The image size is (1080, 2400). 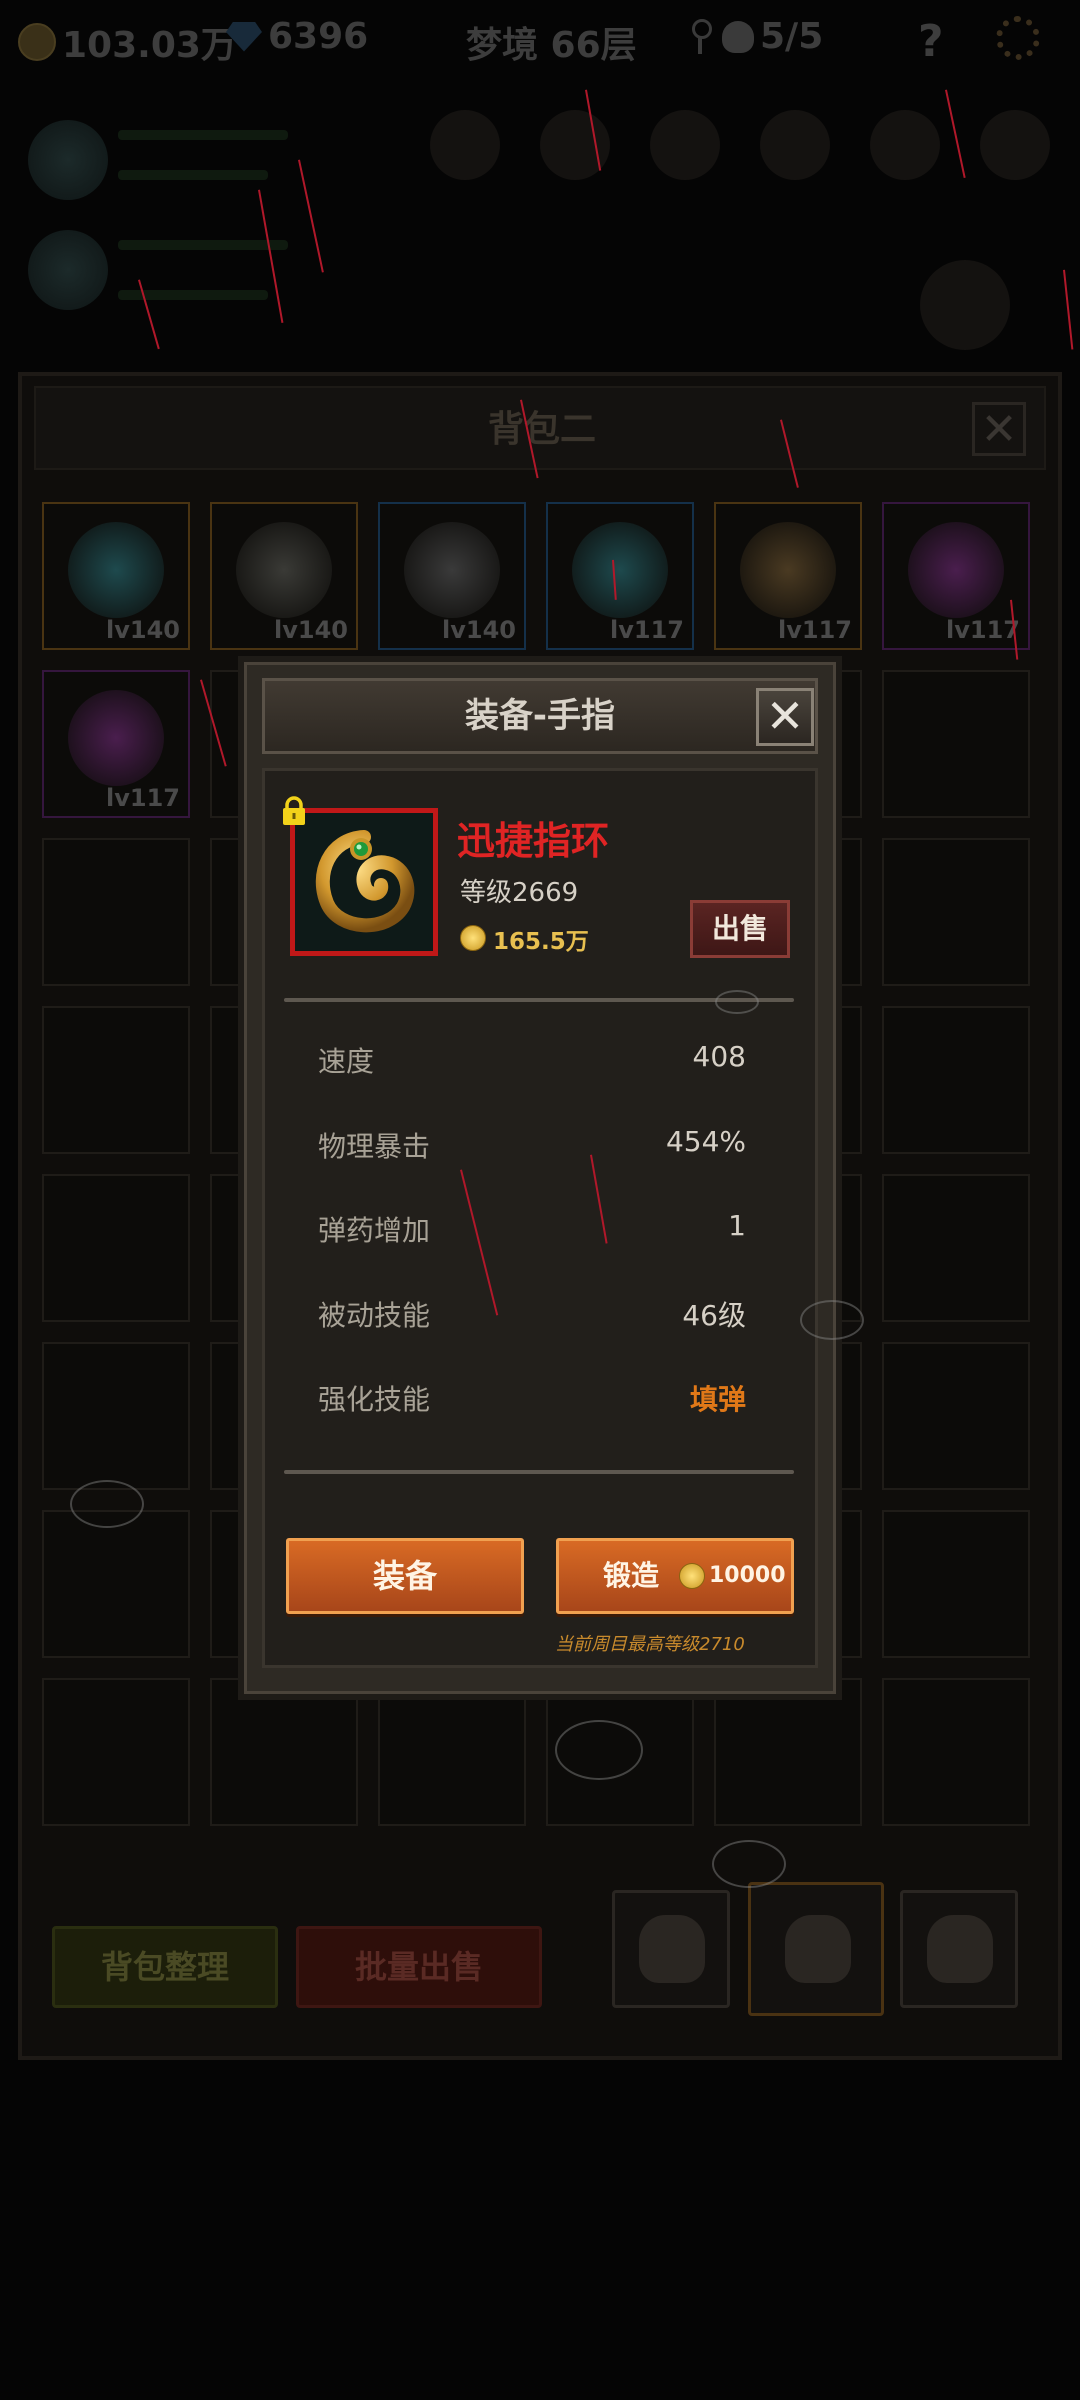 I want to click on help-button: ?, so click(x=931, y=41).